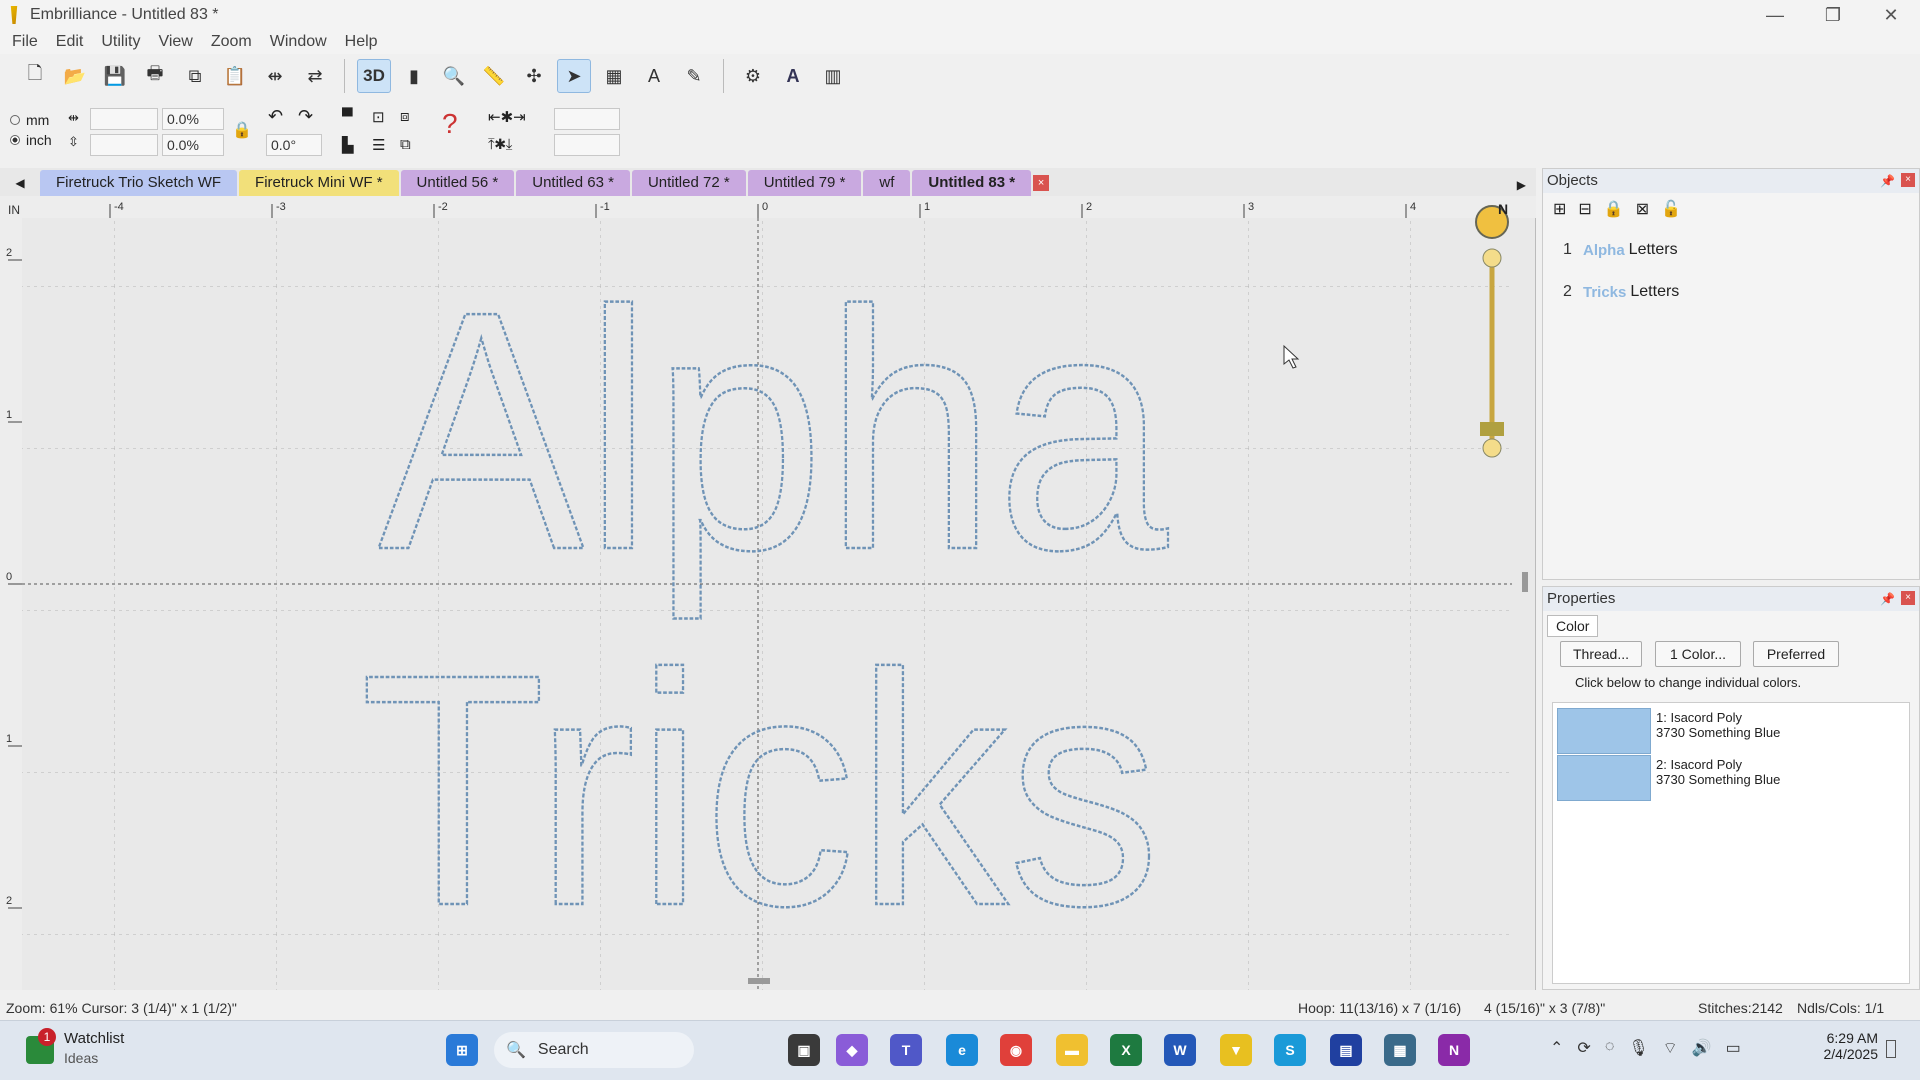 This screenshot has height=1080, width=1920. Describe the element at coordinates (1492, 258) in the screenshot. I see `zoom-in-icon` at that location.